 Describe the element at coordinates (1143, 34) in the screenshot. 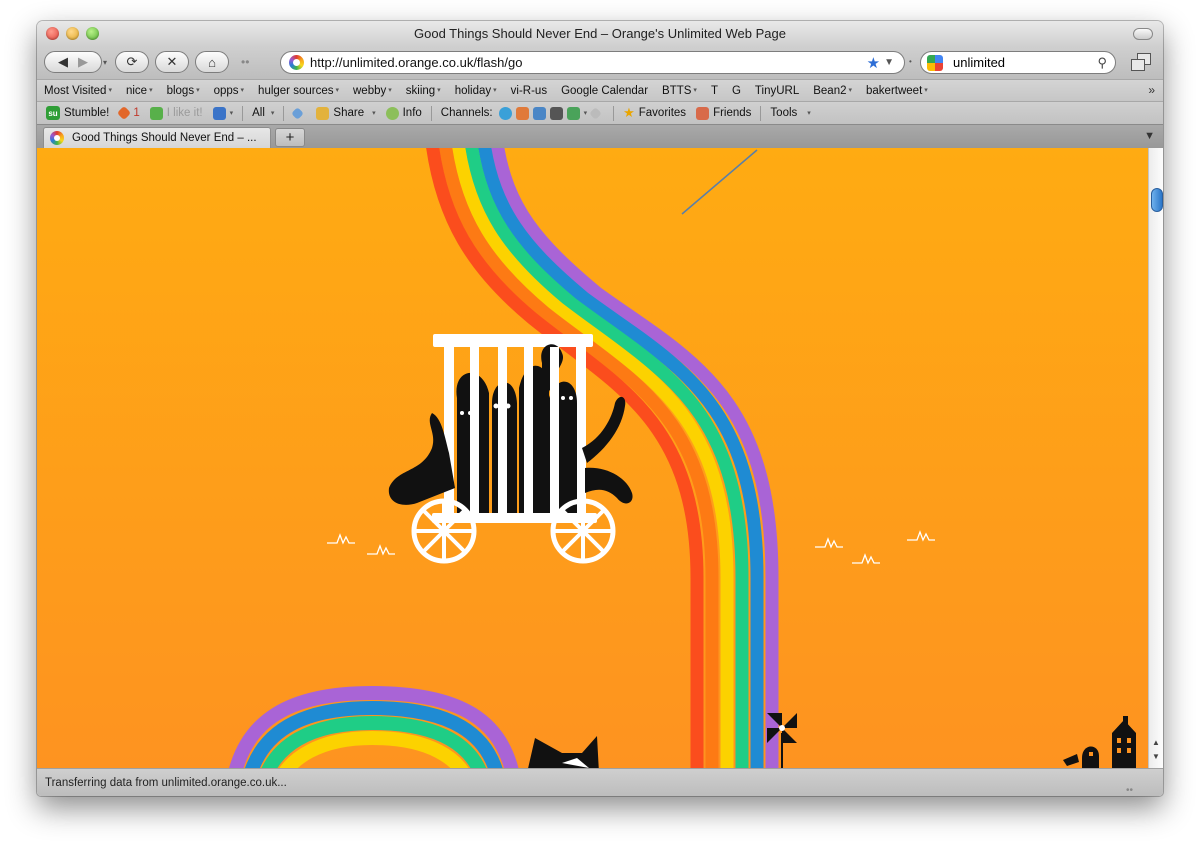

I see `toolbar-toggle-button` at that location.